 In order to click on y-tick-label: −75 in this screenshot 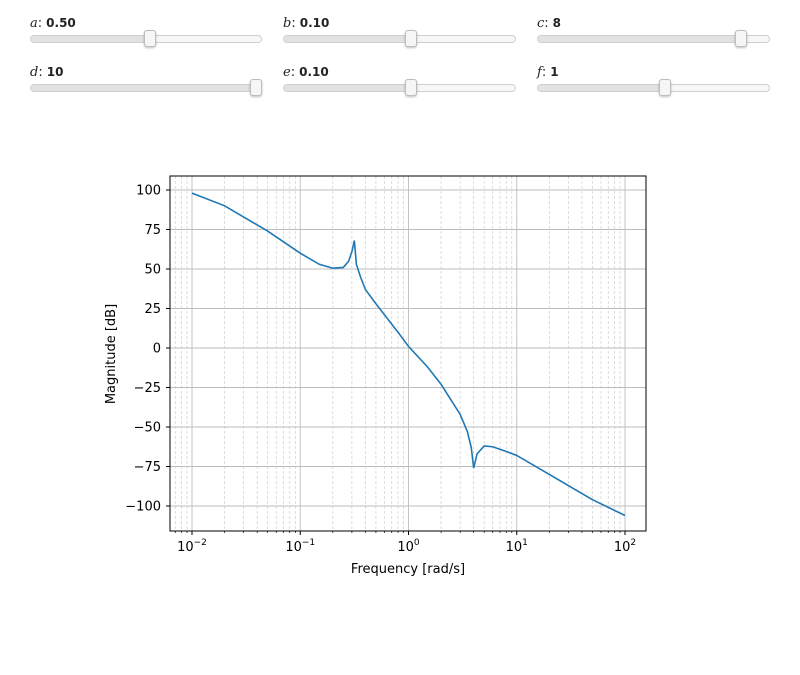, I will do `click(147, 467)`.